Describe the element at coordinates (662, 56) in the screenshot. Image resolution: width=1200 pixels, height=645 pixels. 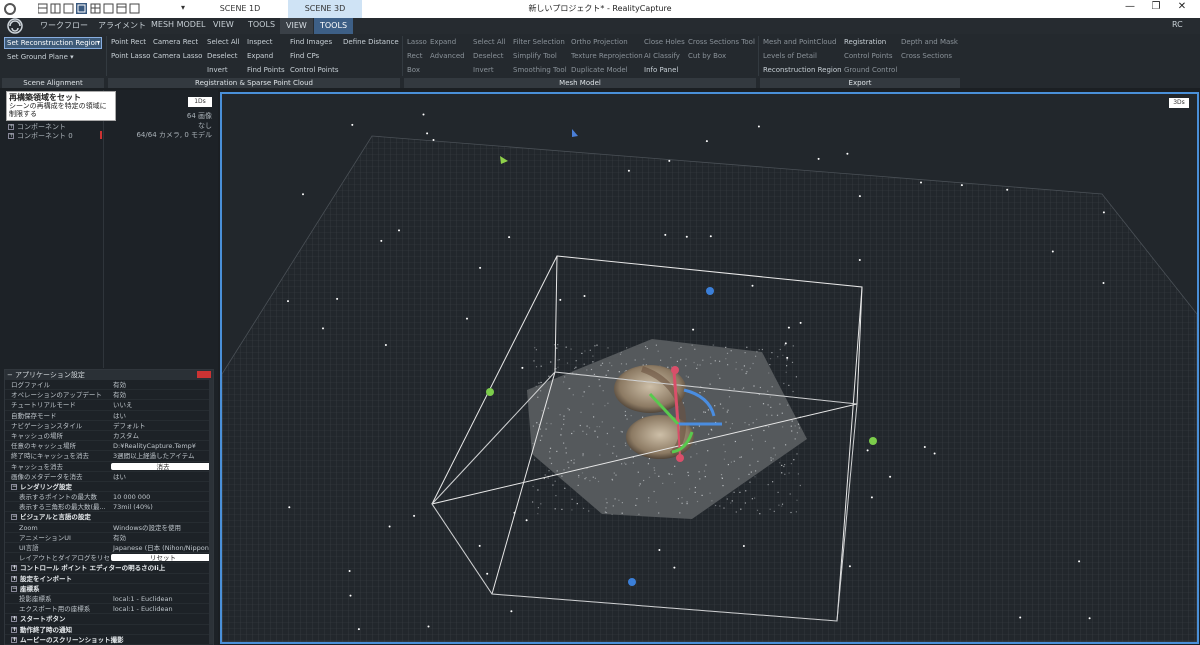
I see `ai-classify-button: AI Classify` at that location.